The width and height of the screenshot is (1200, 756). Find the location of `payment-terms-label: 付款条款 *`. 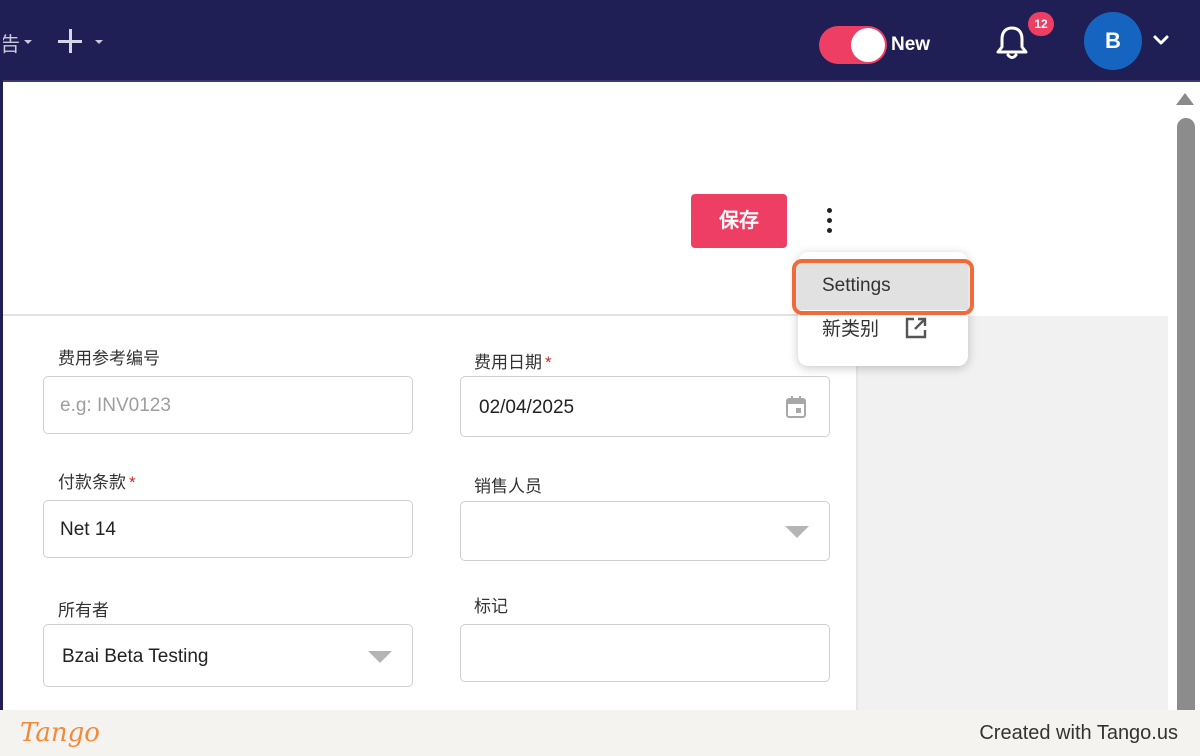

payment-terms-label: 付款条款 * is located at coordinates (97, 482).